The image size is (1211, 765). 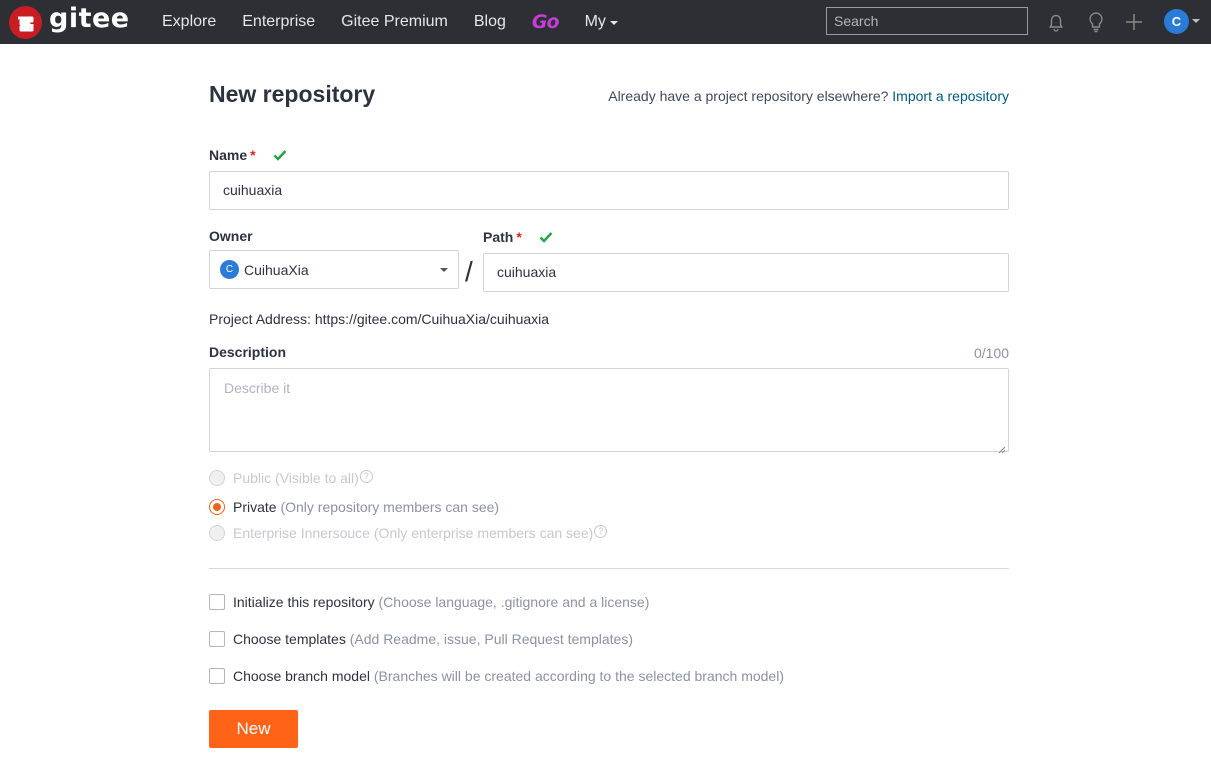 I want to click on public-hint: (Visible to all), so click(x=317, y=478).